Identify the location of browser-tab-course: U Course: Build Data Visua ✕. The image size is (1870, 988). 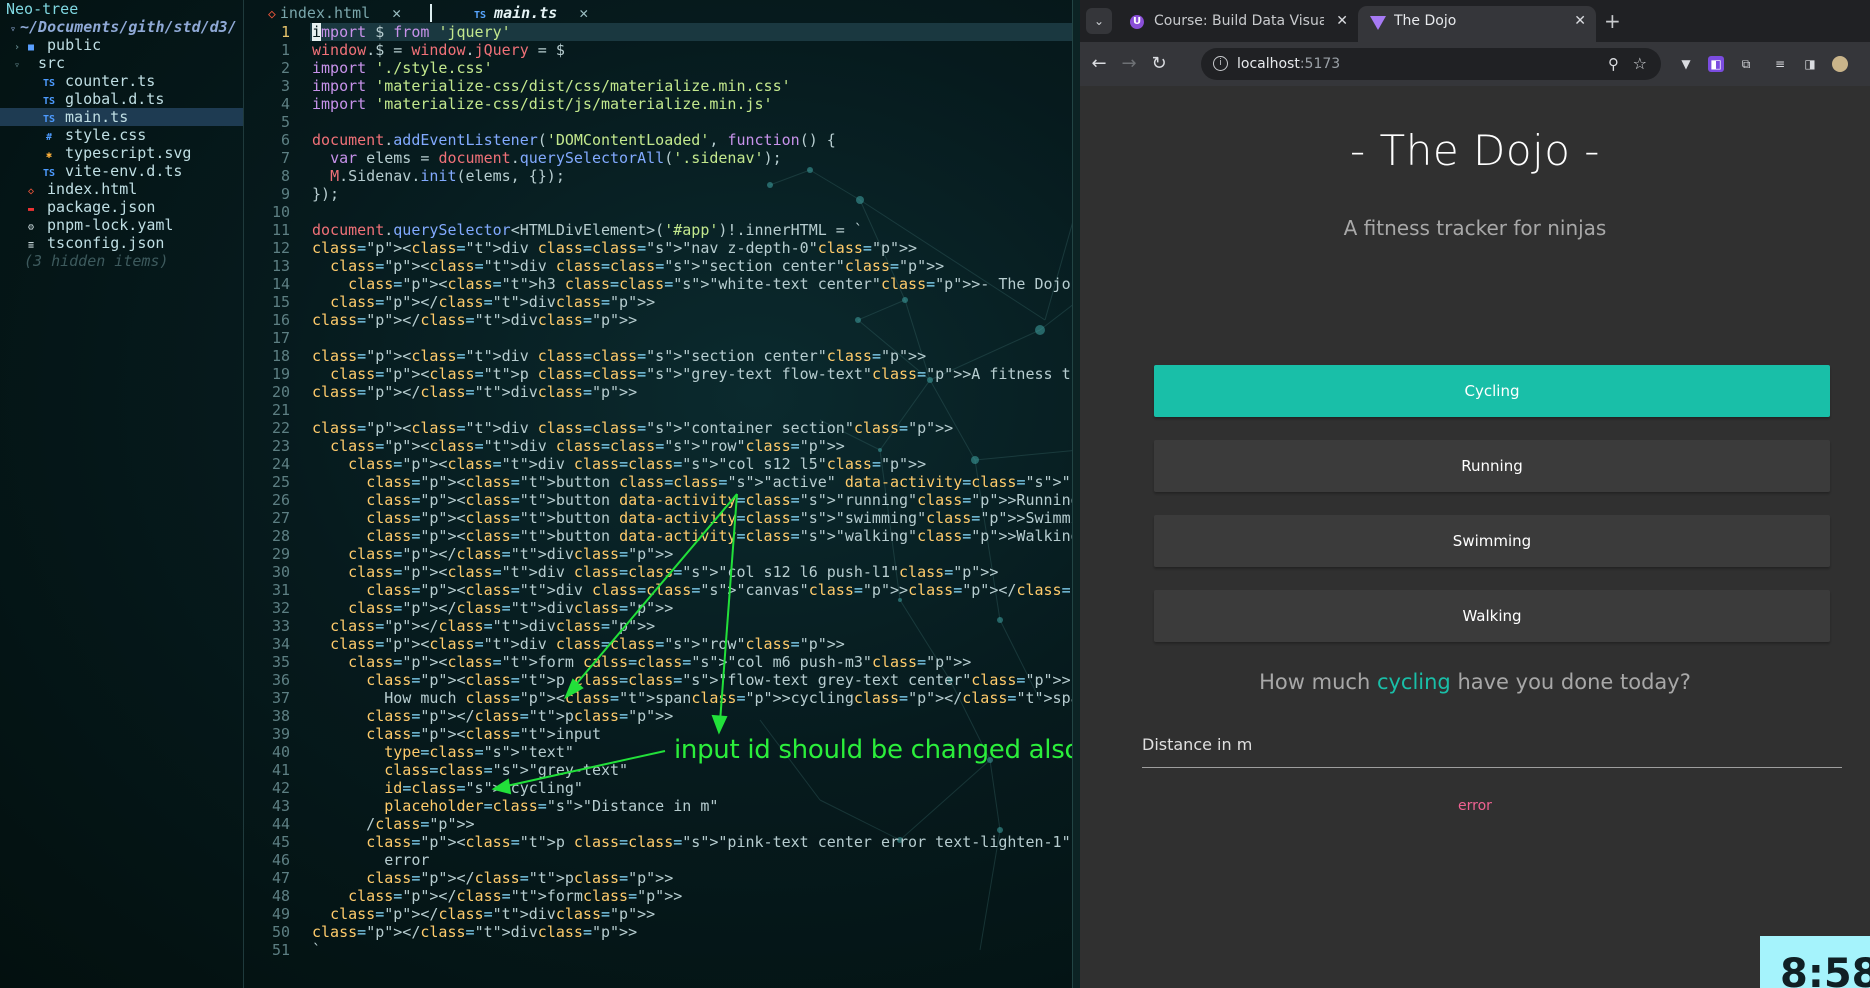
(1238, 24).